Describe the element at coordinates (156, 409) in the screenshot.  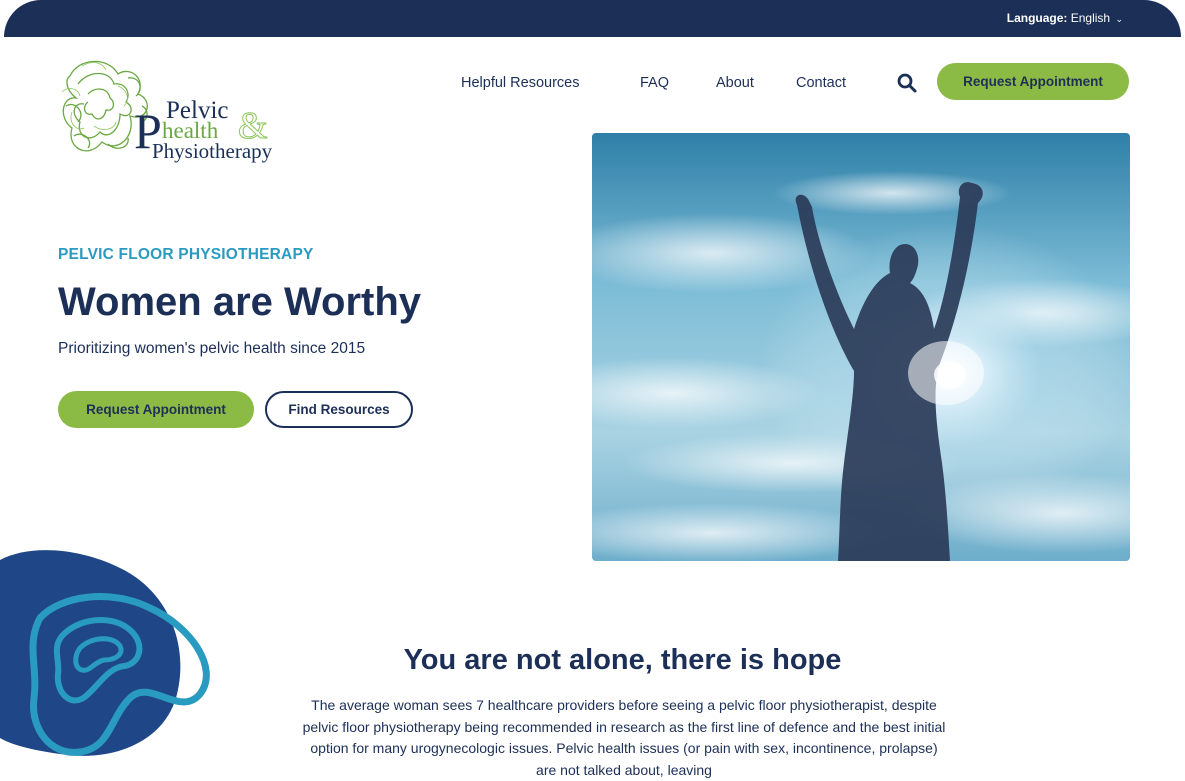
I see `hero-request-appointment-button: Request Appointment` at that location.